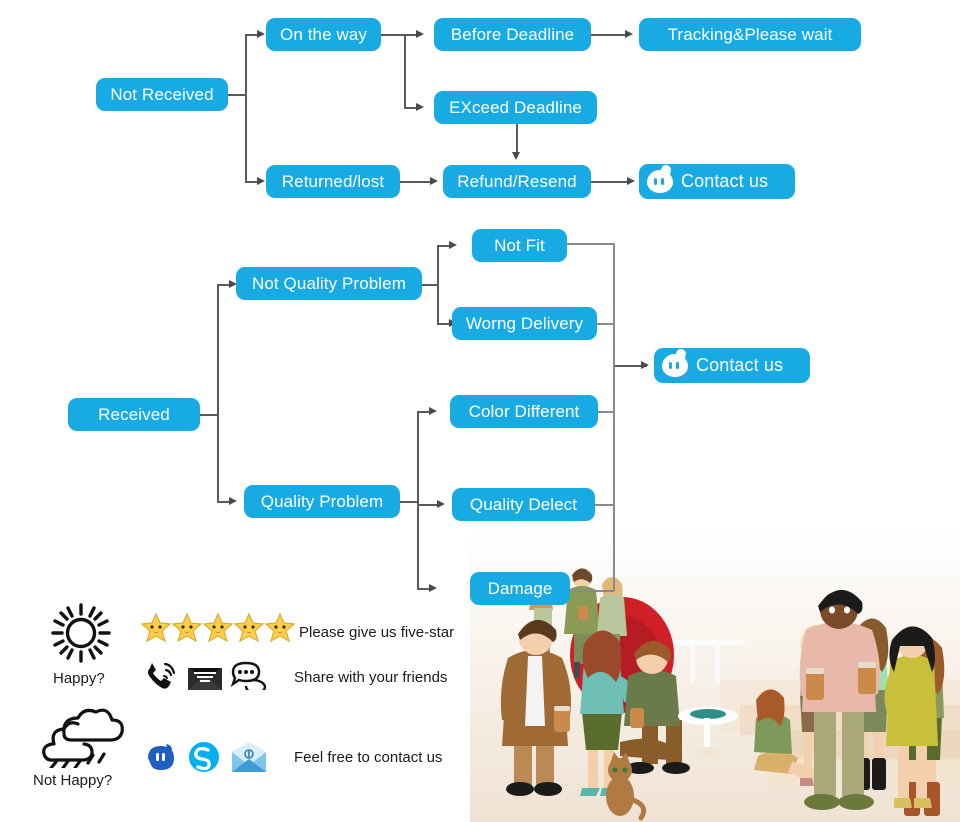 The width and height of the screenshot is (960, 822). Describe the element at coordinates (218, 393) in the screenshot. I see `wire-rec-vertical` at that location.